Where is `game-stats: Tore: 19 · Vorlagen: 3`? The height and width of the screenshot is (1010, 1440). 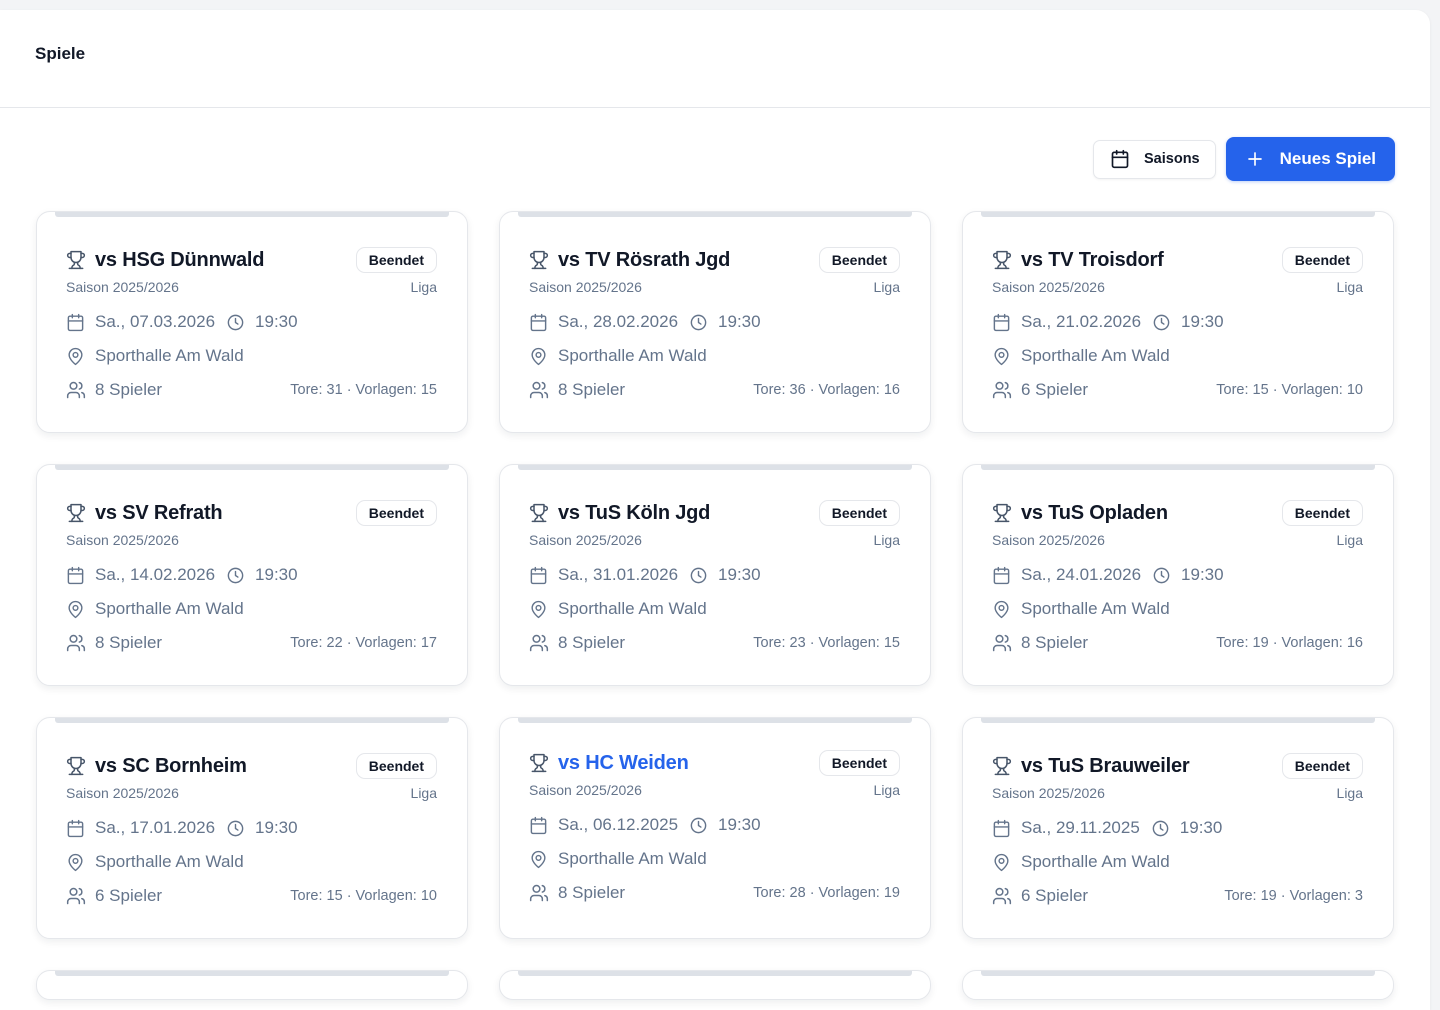 game-stats: Tore: 19 · Vorlagen: 3 is located at coordinates (1293, 896).